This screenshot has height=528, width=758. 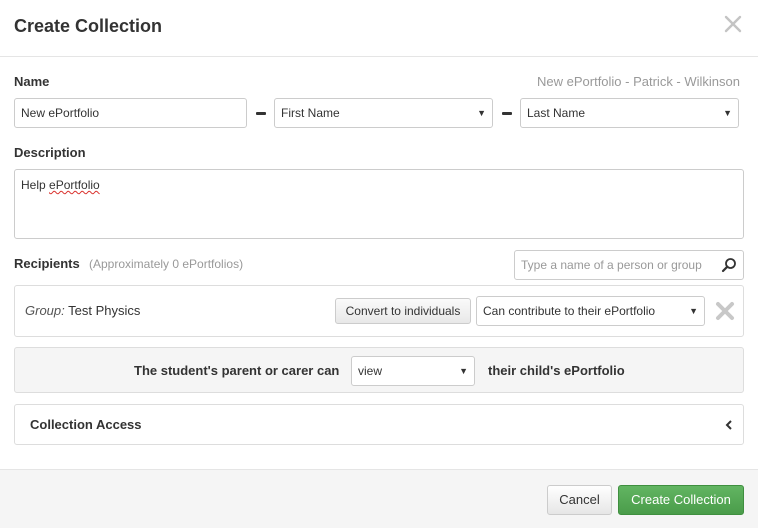 I want to click on remove-group-button, so click(x=725, y=311).